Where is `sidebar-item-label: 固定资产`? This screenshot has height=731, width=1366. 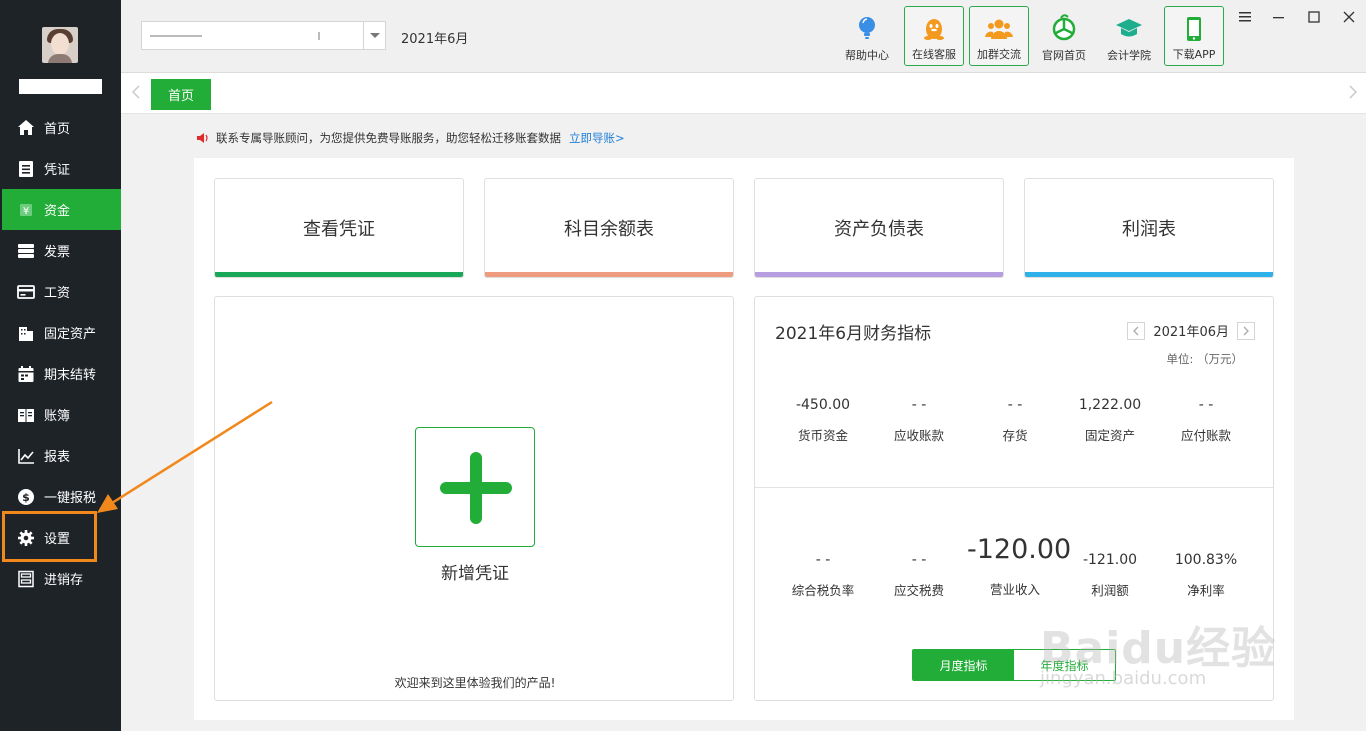
sidebar-item-label: 固定资产 is located at coordinates (70, 334).